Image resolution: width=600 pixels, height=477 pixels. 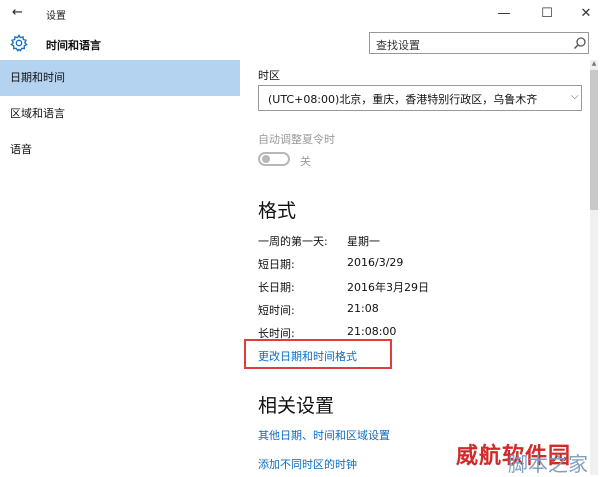 I want to click on sidebar-item-date-time: 日期和时间, so click(x=120, y=78).